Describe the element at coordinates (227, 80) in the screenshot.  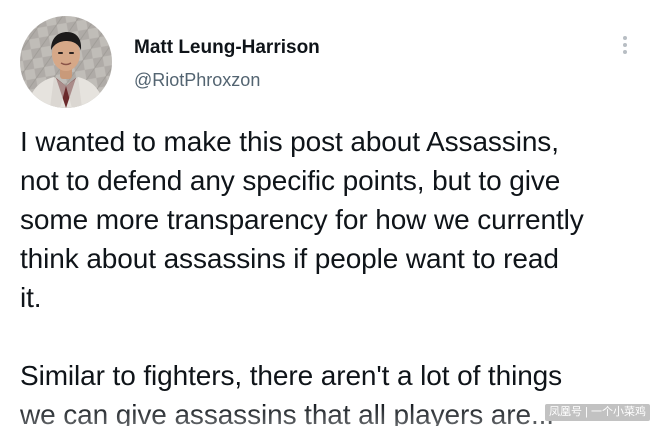
I see `author-handle: @RiotPhroxzon` at that location.